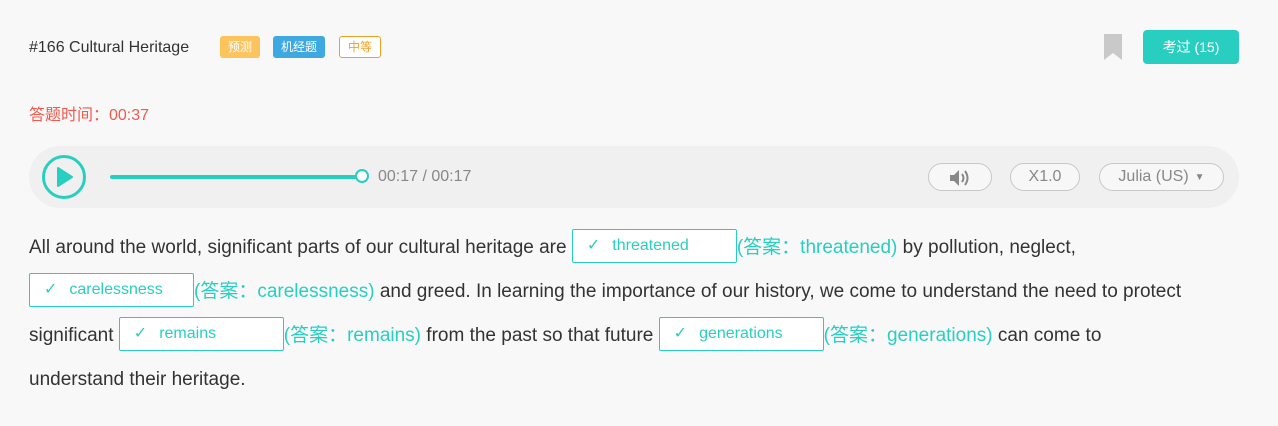 The width and height of the screenshot is (1278, 426). I want to click on passage-text: by pollution, neglect,, so click(989, 247).